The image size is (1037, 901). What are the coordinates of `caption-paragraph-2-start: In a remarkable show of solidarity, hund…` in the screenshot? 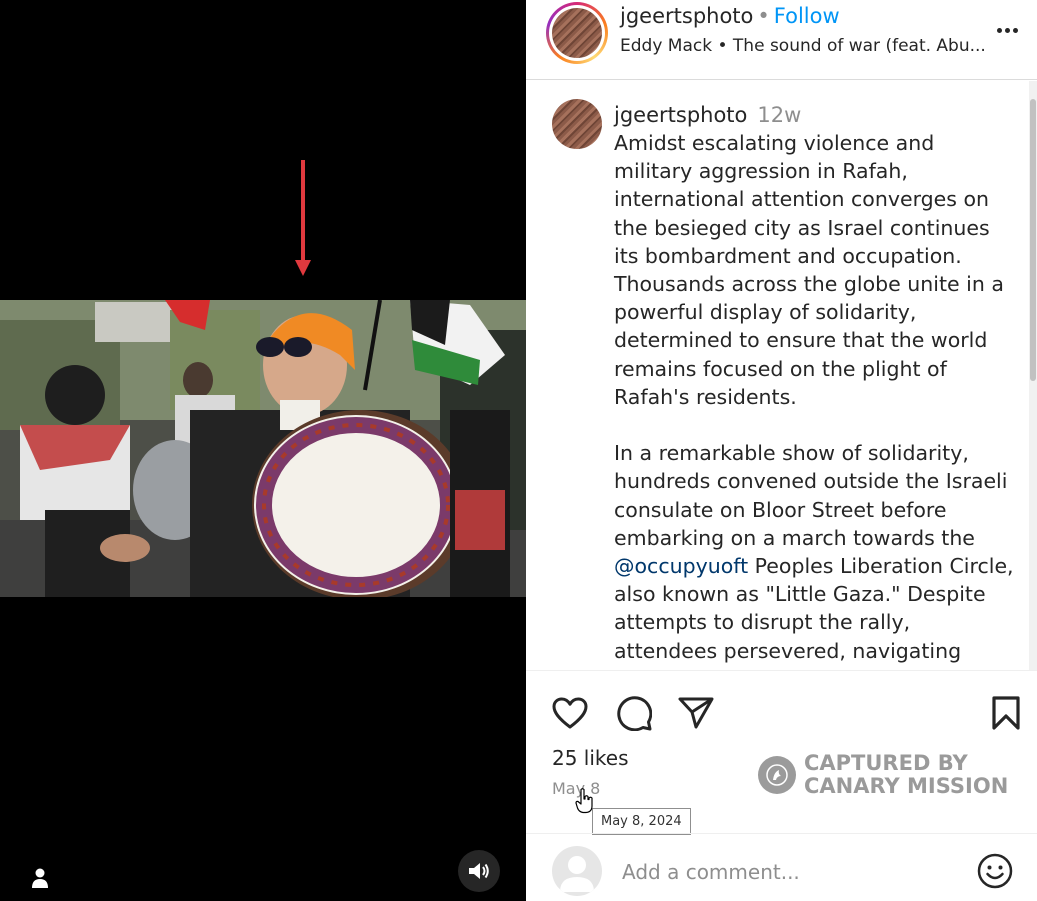 It's located at (814, 495).